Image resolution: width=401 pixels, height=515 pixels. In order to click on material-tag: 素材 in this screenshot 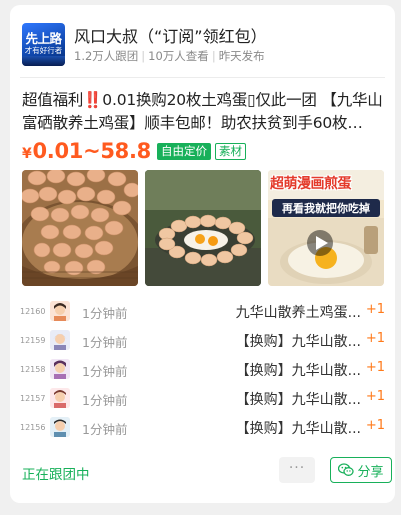, I will do `click(230, 151)`.